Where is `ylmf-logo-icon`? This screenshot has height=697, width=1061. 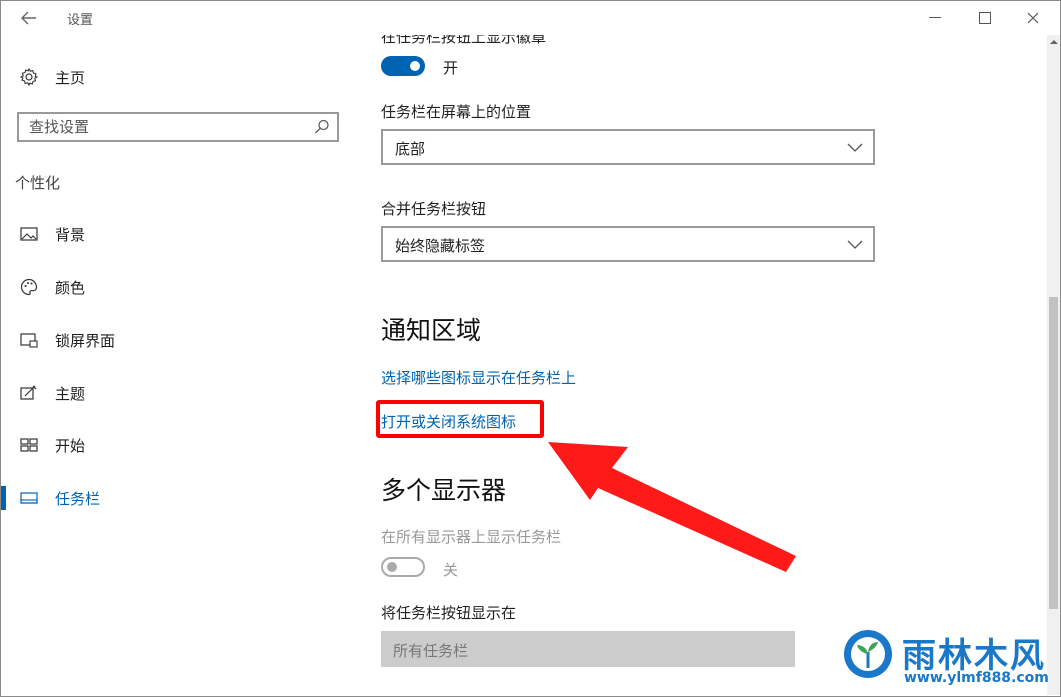 ylmf-logo-icon is located at coordinates (868, 654).